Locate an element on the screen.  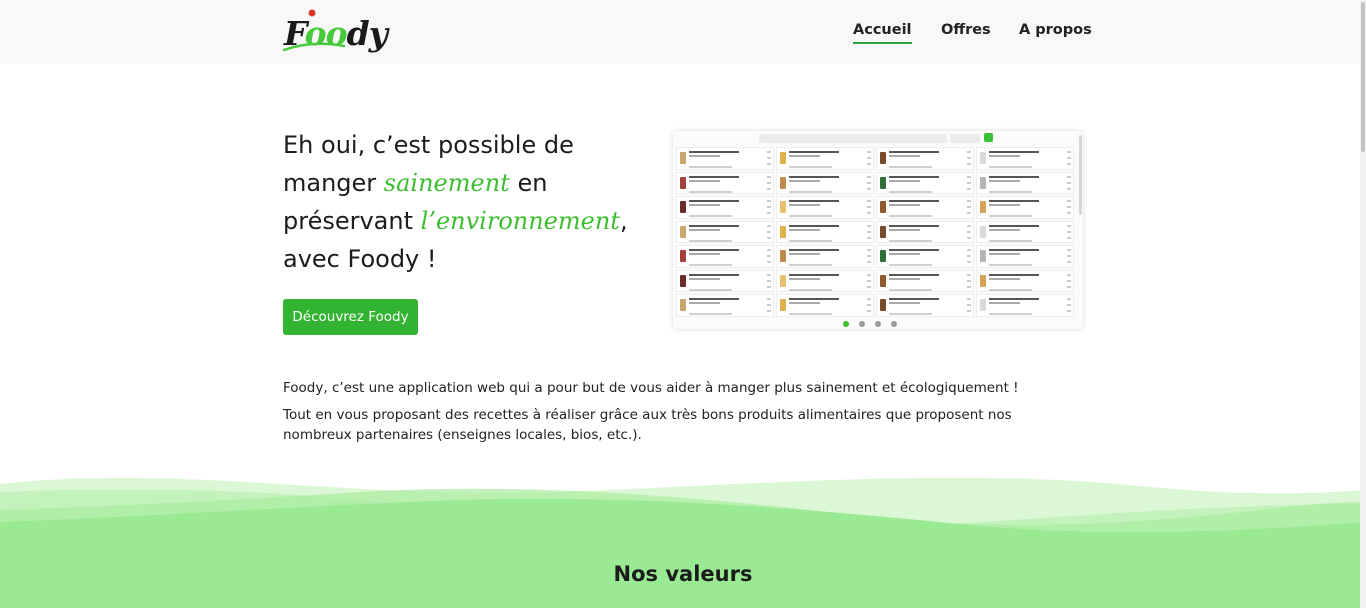
foody-logo: Foody is located at coordinates (335, 33).